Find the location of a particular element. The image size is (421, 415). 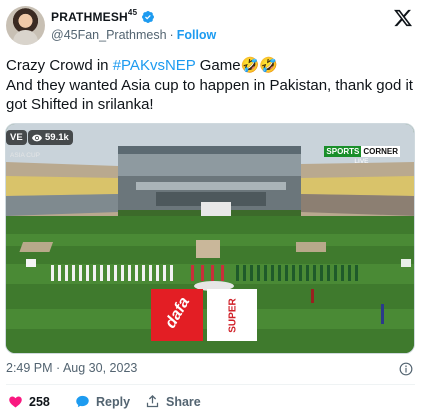

heart-icon is located at coordinates (15, 402).